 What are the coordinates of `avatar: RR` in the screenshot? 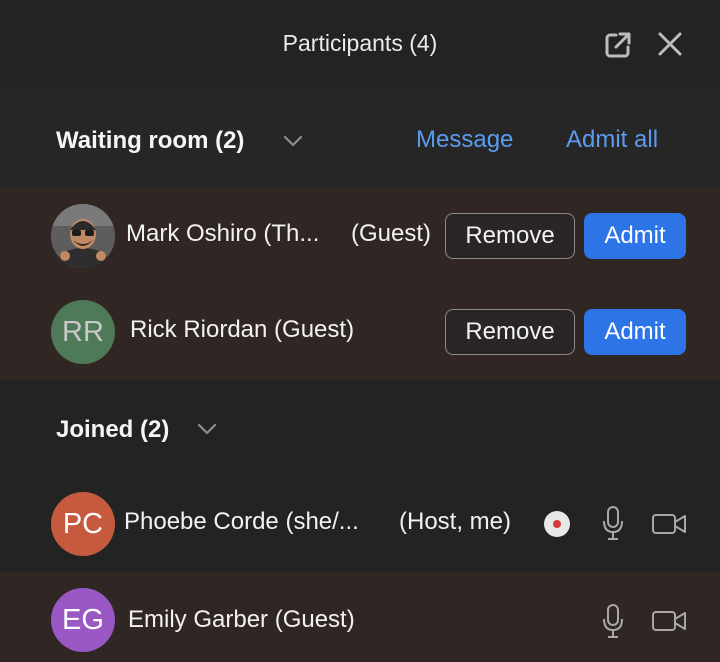 It's located at (83, 332).